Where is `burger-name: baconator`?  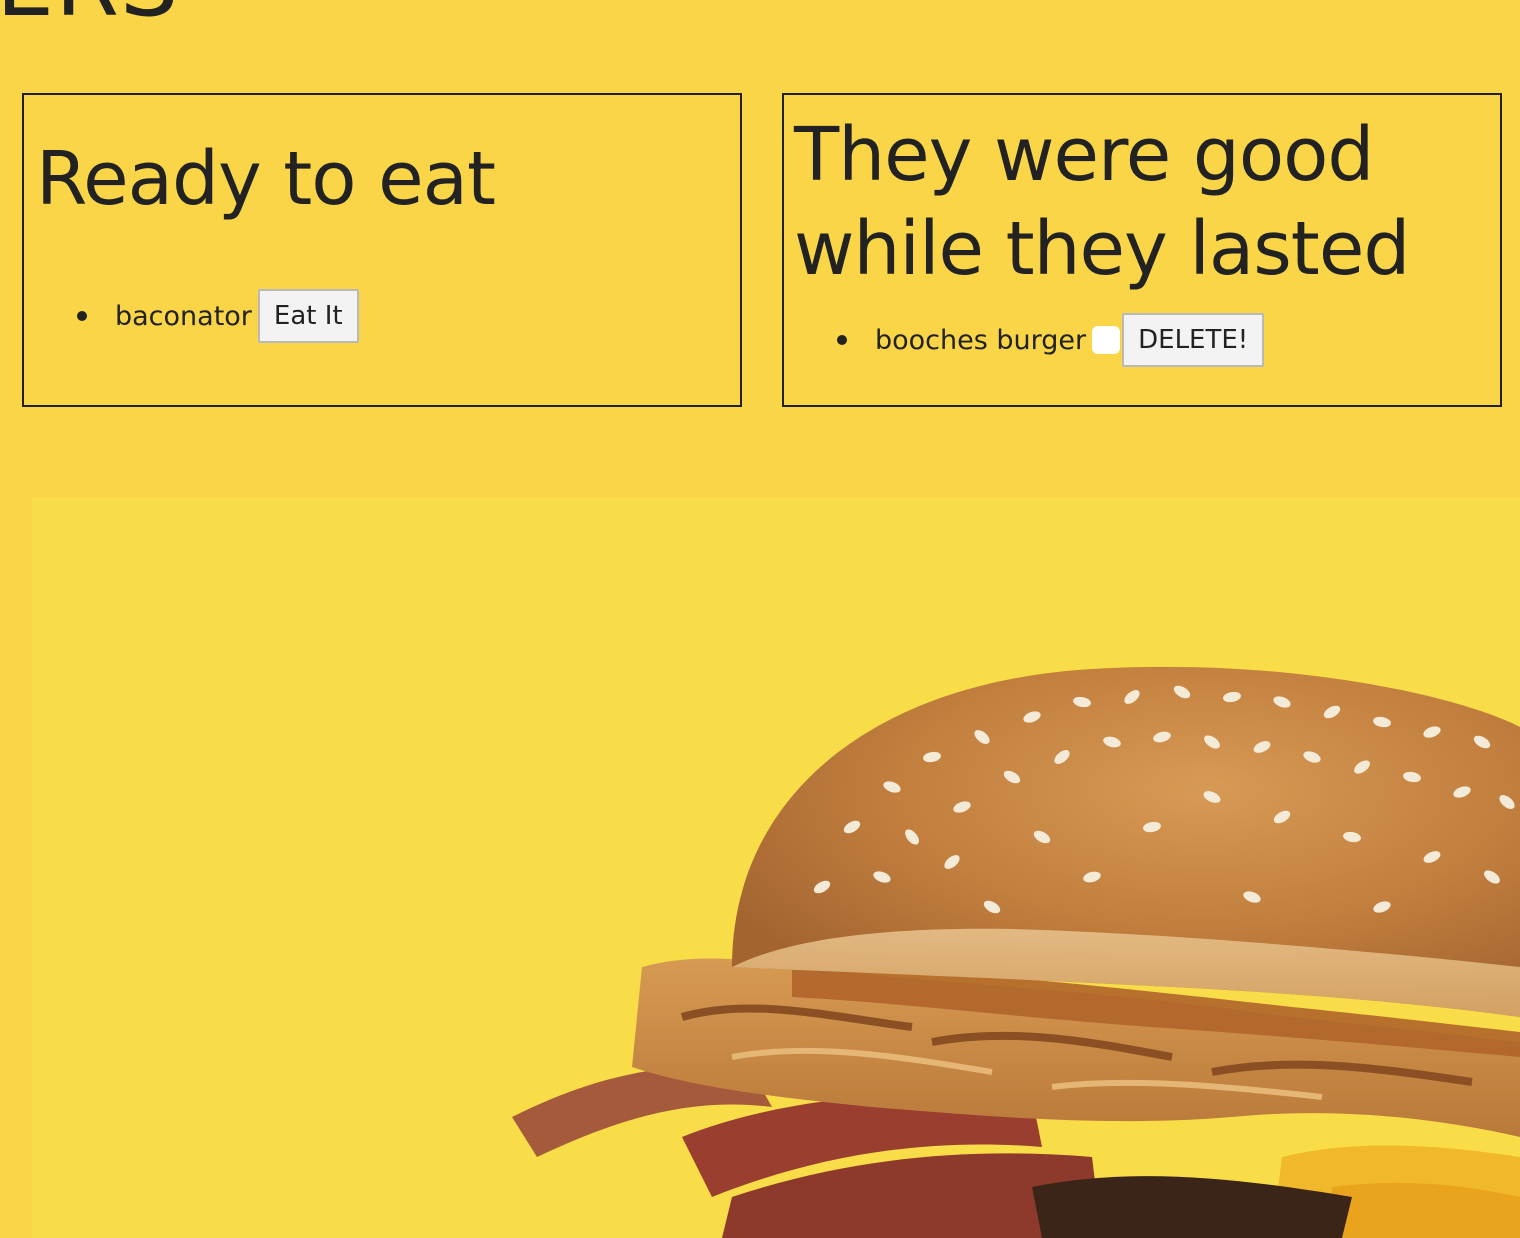 burger-name: baconator is located at coordinates (183, 316).